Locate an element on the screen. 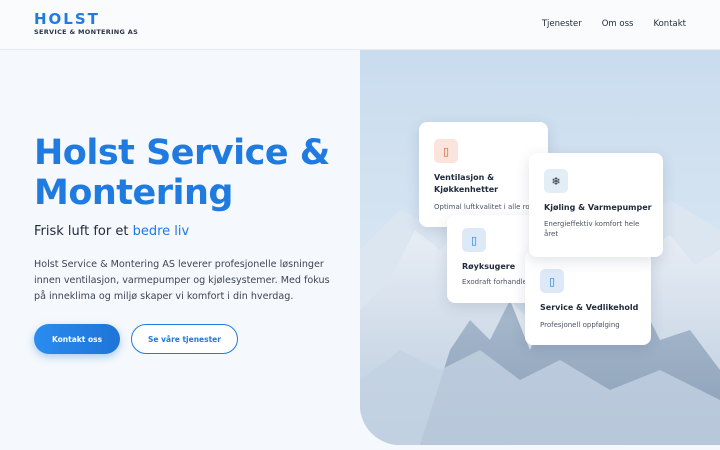  service-subtitle: Energieffektiv komfort hele året is located at coordinates (592, 229).